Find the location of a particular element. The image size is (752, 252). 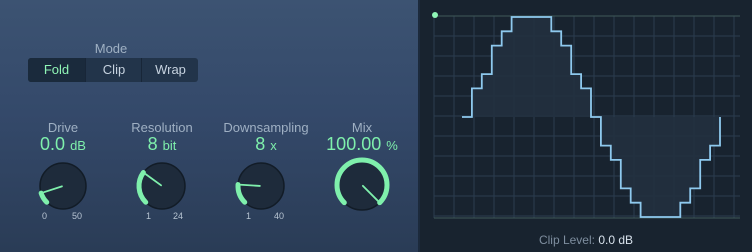

drive-max-label: 50 is located at coordinates (77, 216).